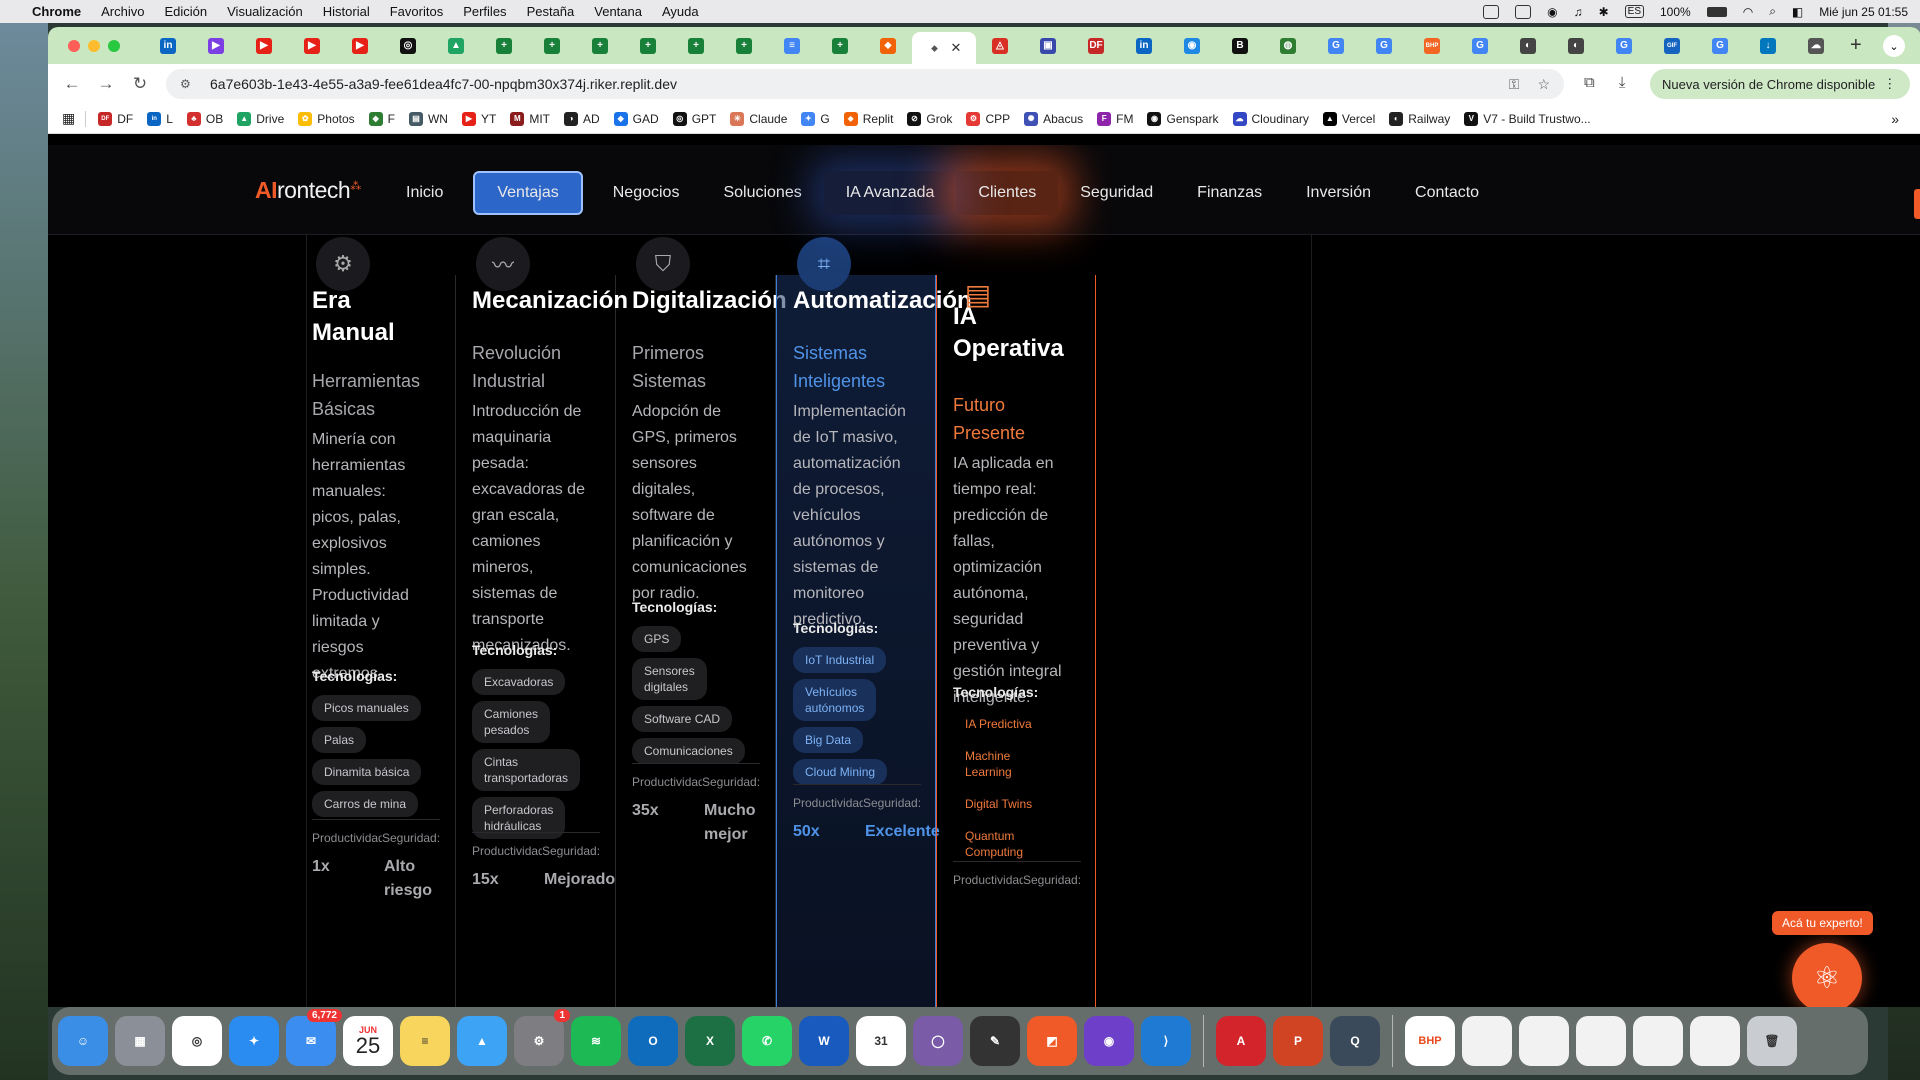  What do you see at coordinates (106, 84) in the screenshot?
I see `forward-arrow-icon: →` at bounding box center [106, 84].